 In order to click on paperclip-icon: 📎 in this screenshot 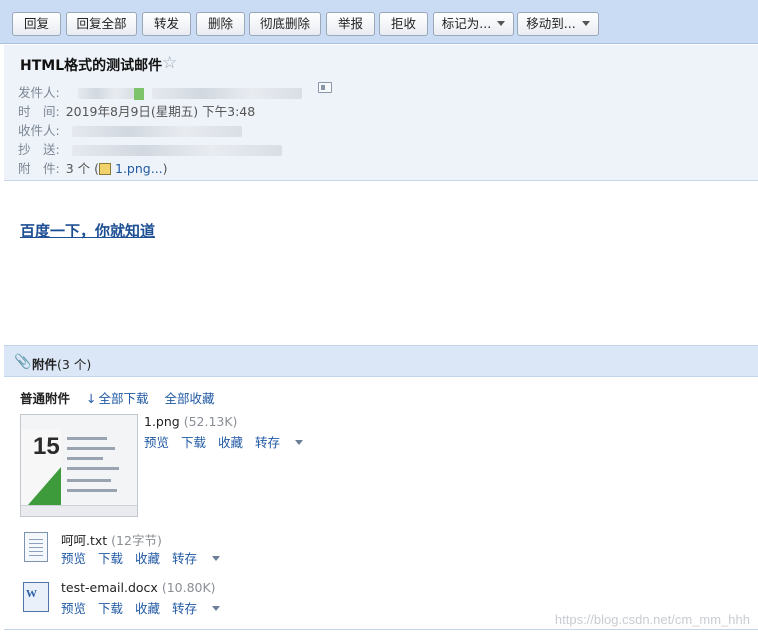, I will do `click(23, 362)`.